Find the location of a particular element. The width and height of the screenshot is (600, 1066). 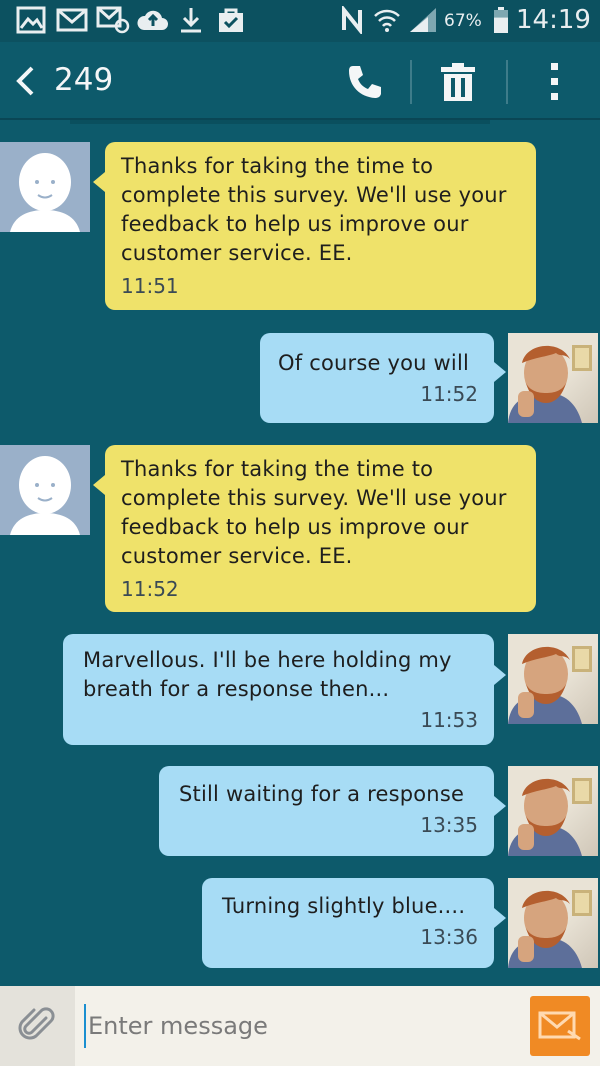

delete-button is located at coordinates (458, 82).